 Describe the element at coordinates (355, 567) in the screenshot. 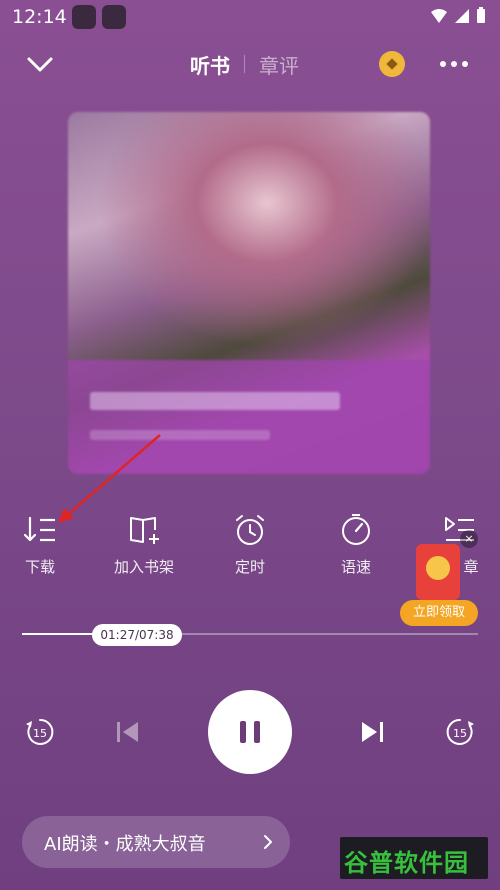

I see `speed-label: 语速` at that location.